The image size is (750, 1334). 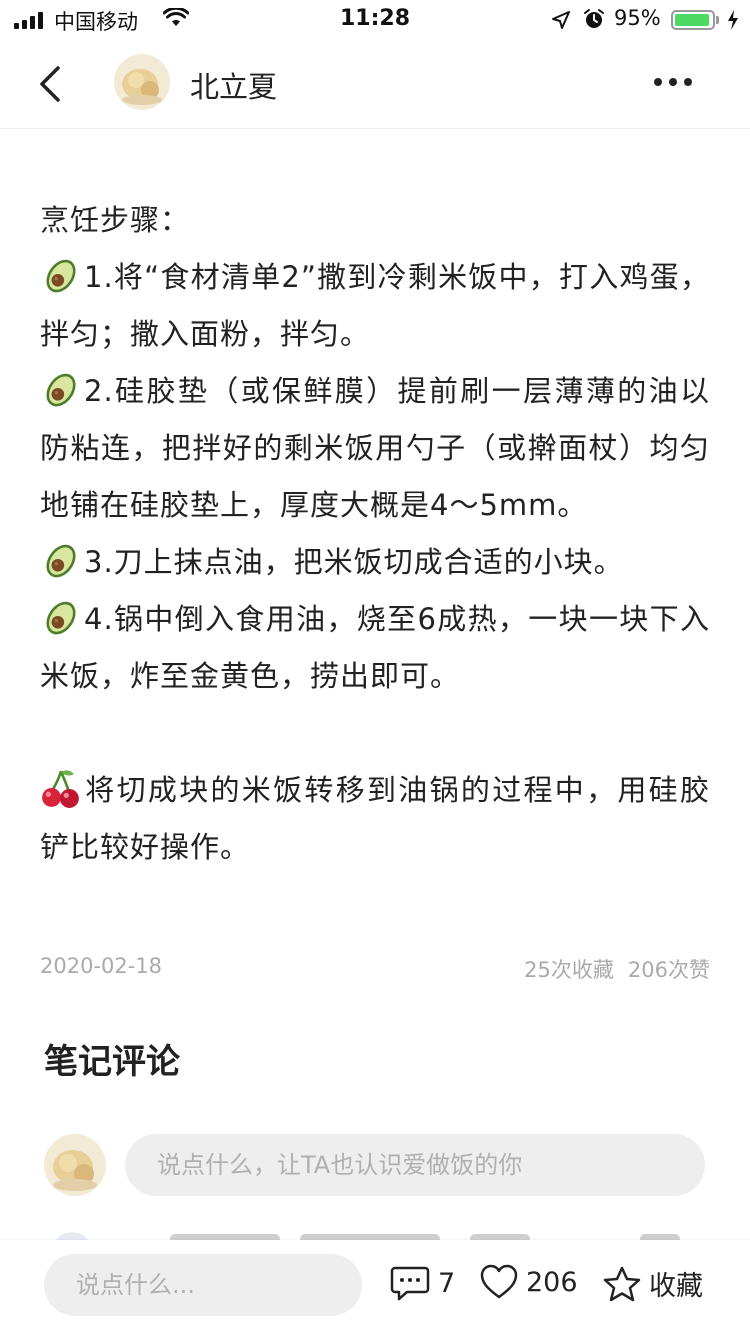 I want to click on author-avatar, so click(x=142, y=82).